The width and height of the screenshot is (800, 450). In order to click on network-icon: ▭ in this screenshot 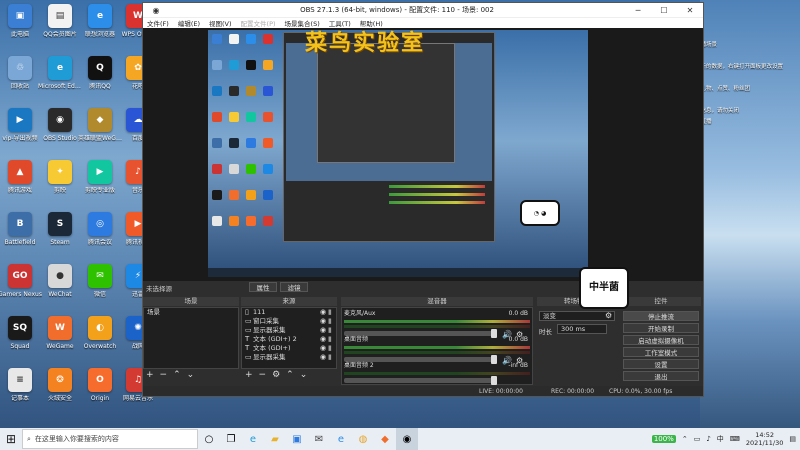, I will do `click(697, 439)`.